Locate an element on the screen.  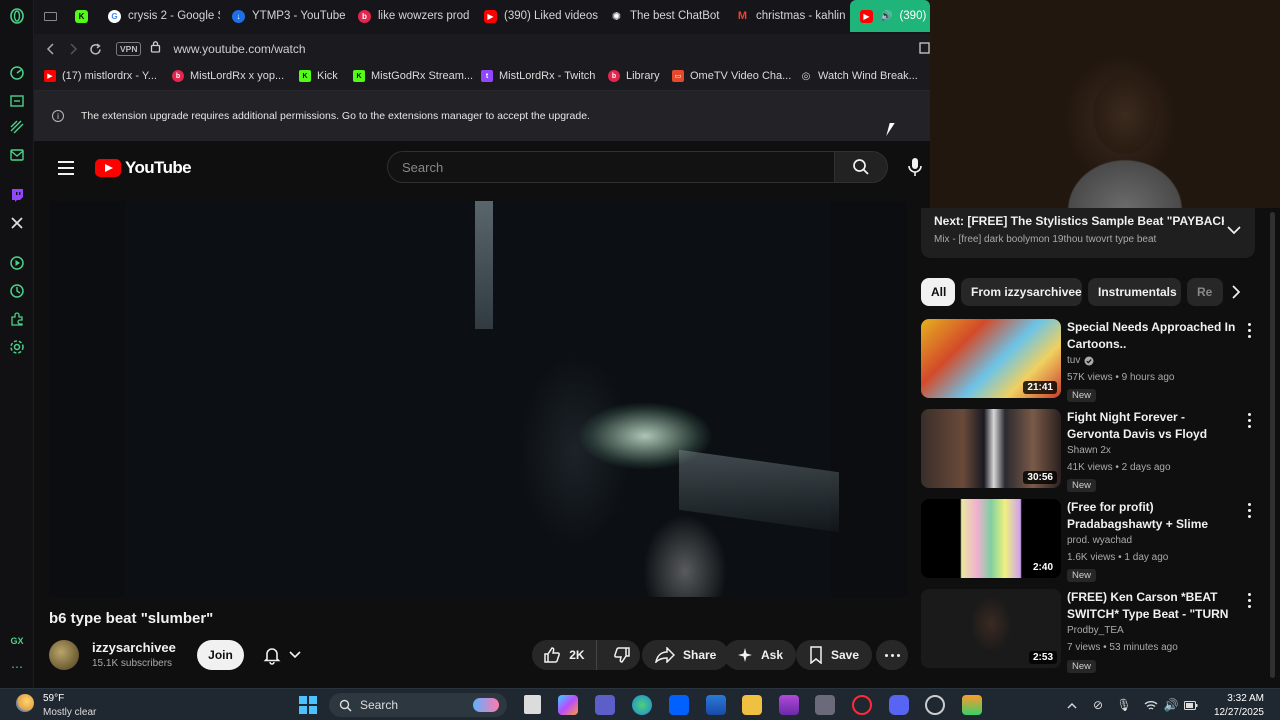
dislike-button is located at coordinates (622, 655).